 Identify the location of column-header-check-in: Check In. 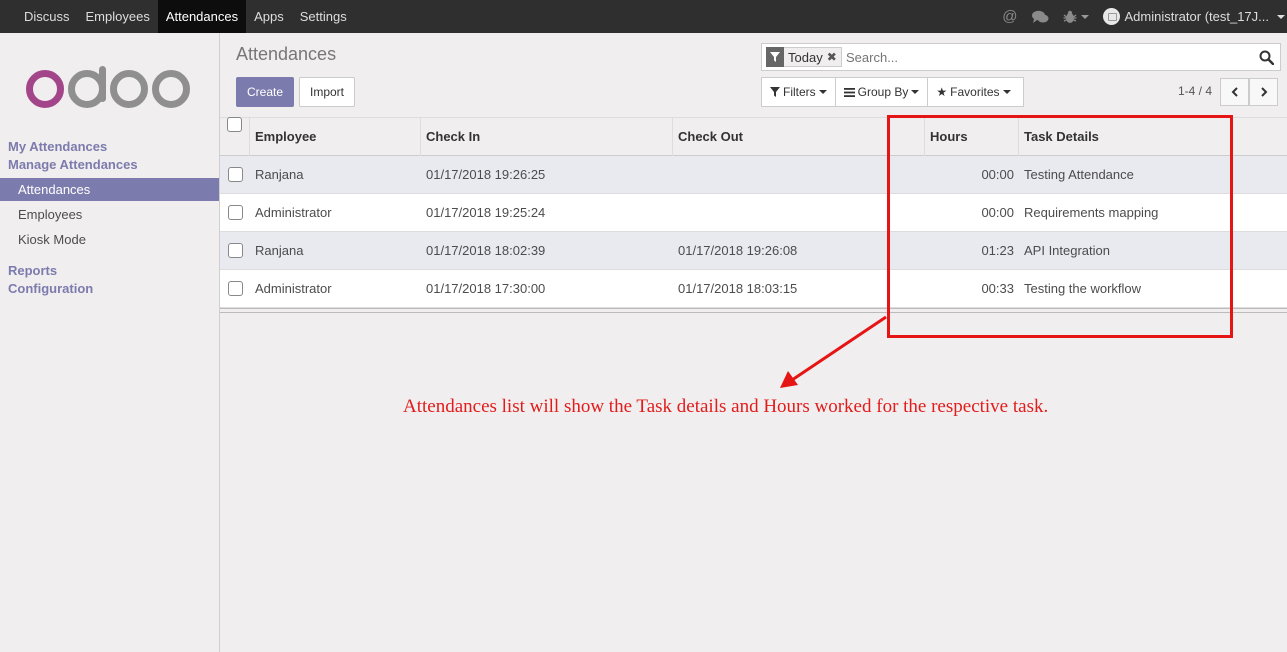
(547, 136).